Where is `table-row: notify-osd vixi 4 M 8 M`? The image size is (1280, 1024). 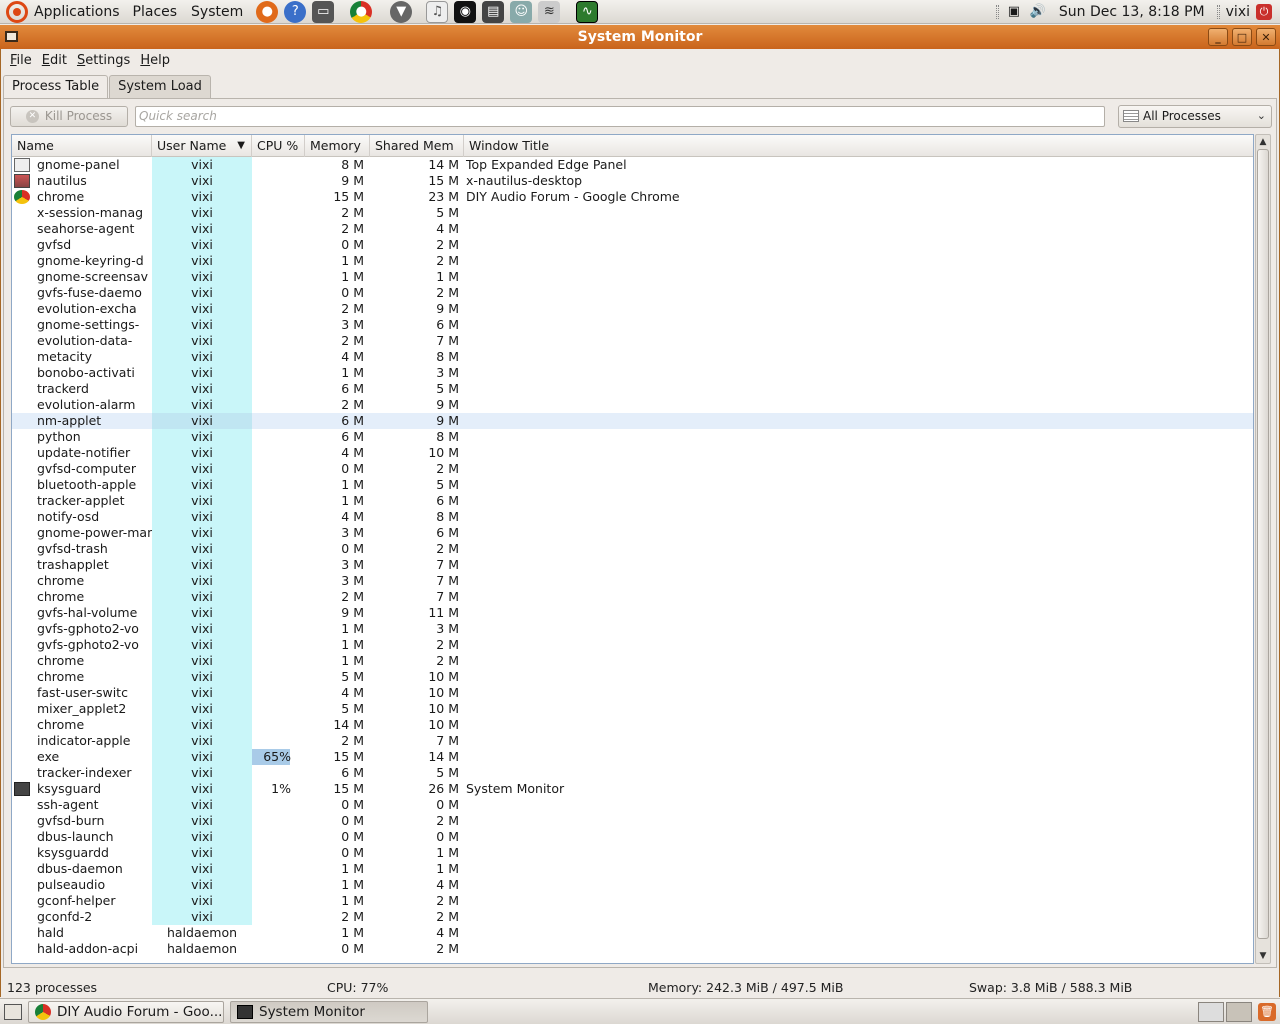
table-row: notify-osd vixi 4 M 8 M is located at coordinates (632, 517).